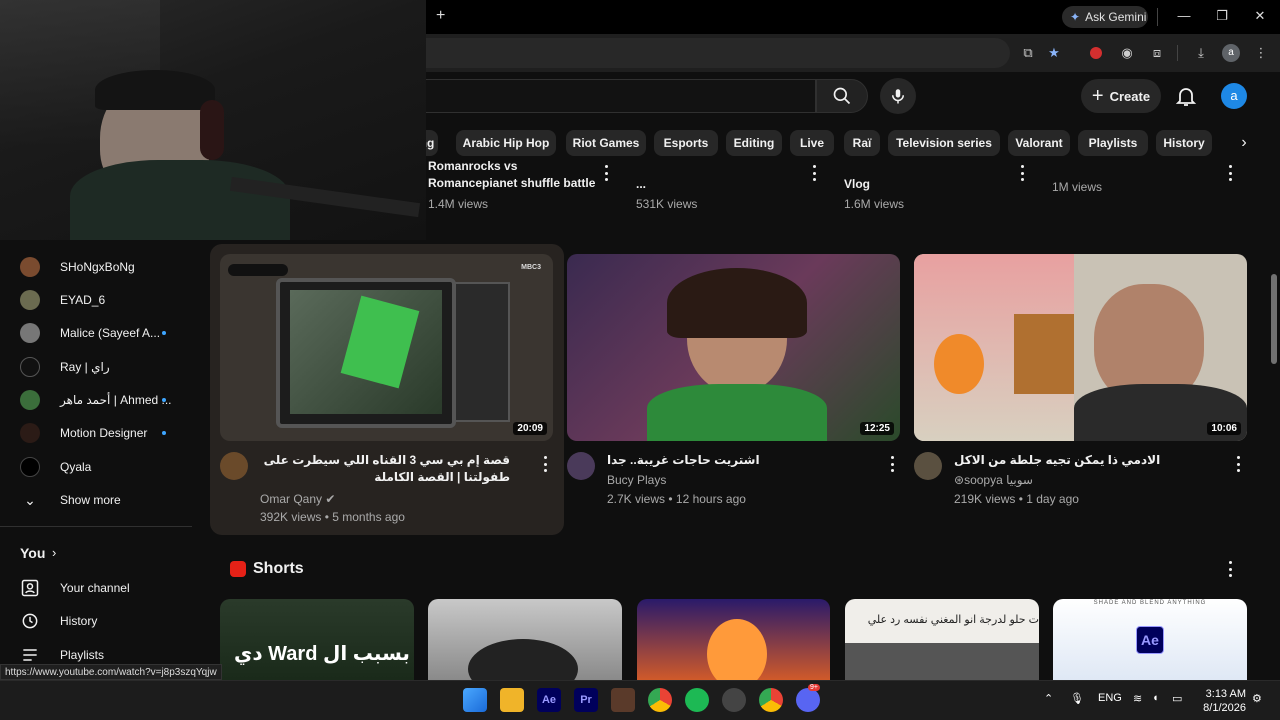 The height and width of the screenshot is (720, 1280). What do you see at coordinates (862, 143) in the screenshot?
I see `chip: Raï` at bounding box center [862, 143].